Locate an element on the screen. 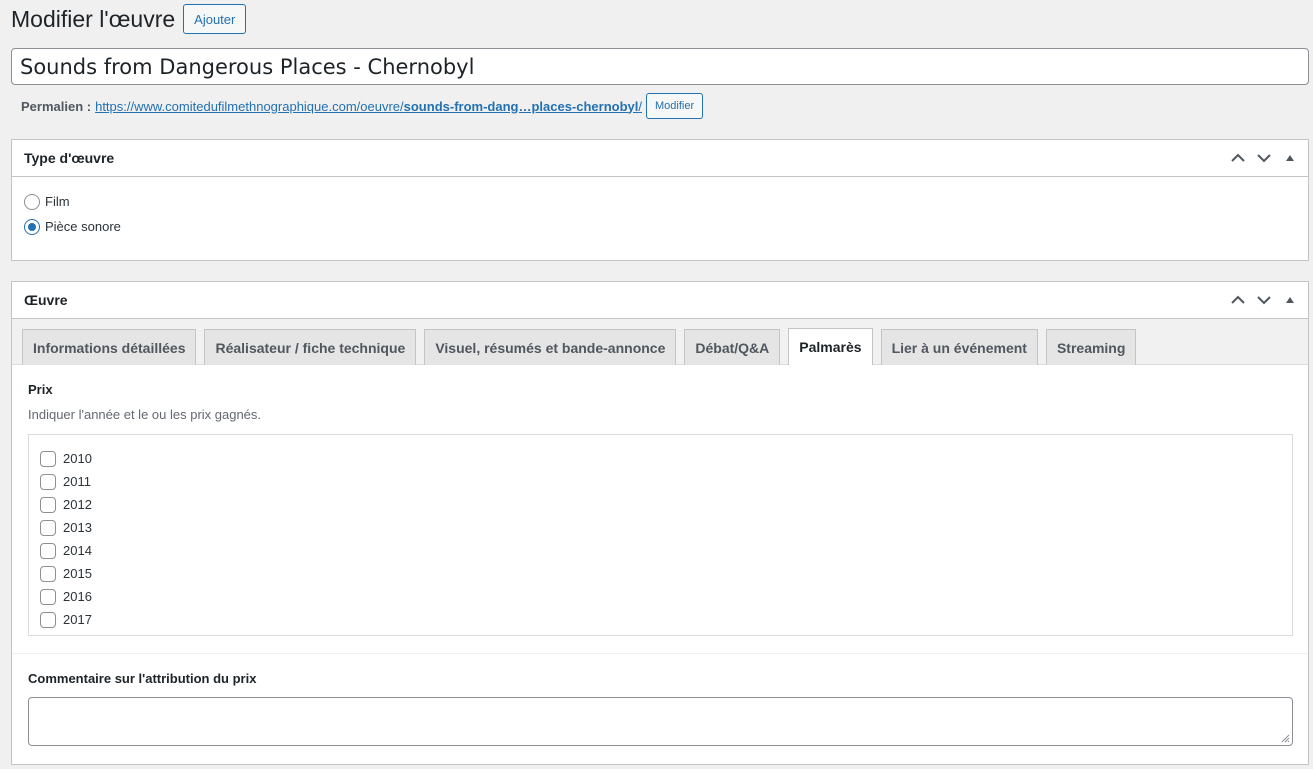 The width and height of the screenshot is (1313, 769). permalink-trailing-slash: / is located at coordinates (640, 106).